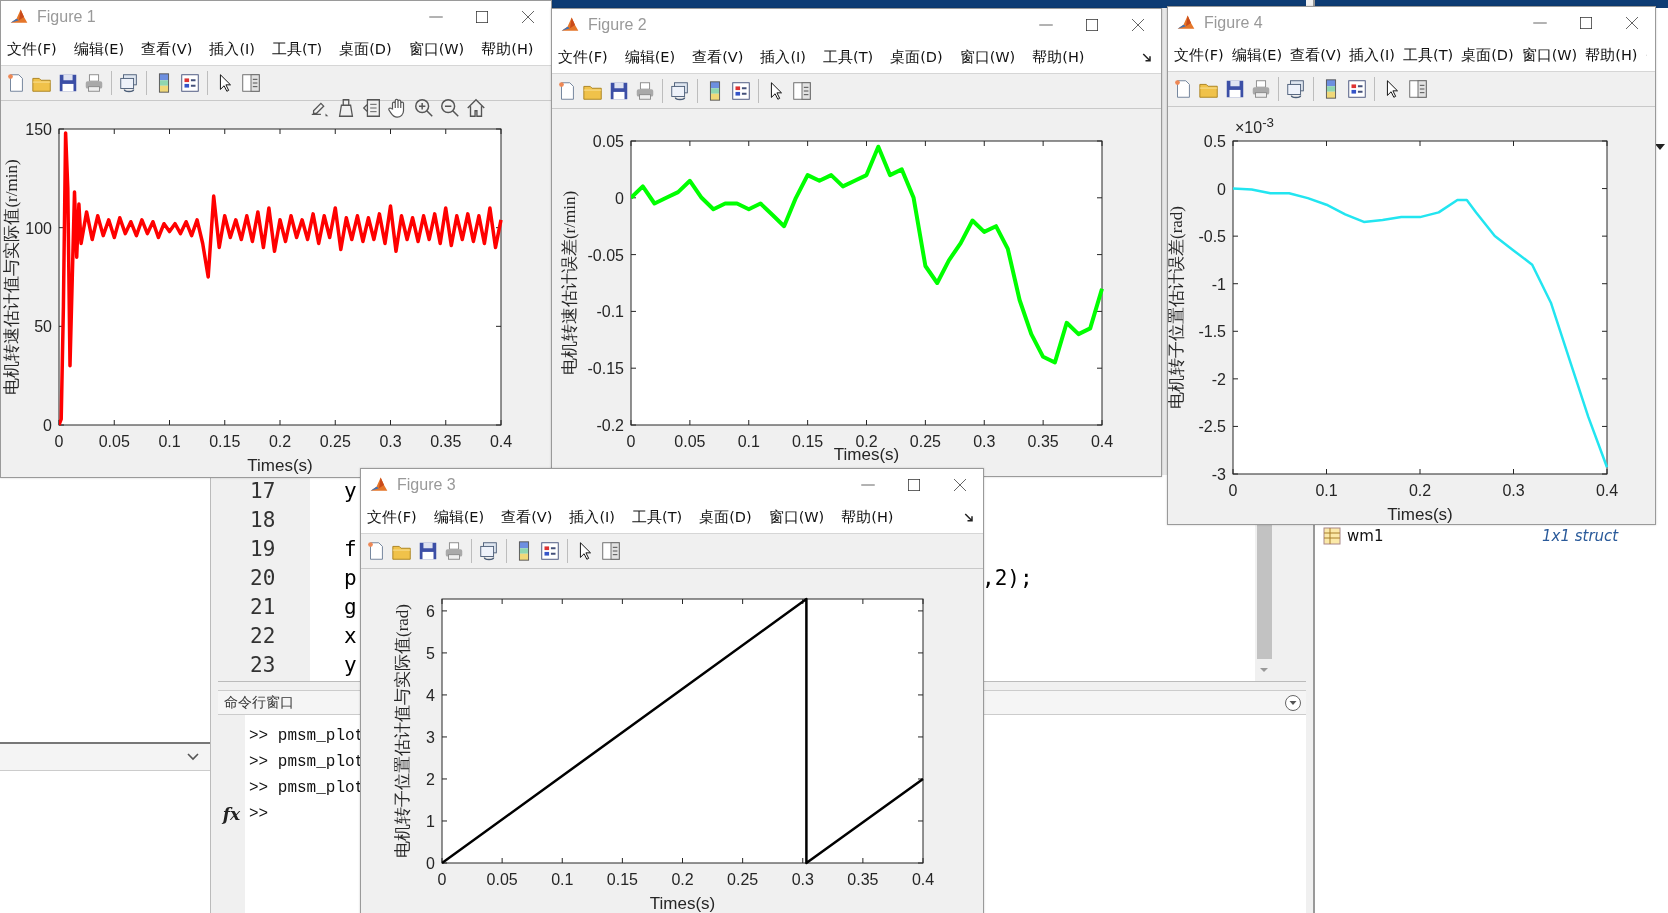  Describe the element at coordinates (426, 485) in the screenshot. I see `window-title: Figure 3` at that location.